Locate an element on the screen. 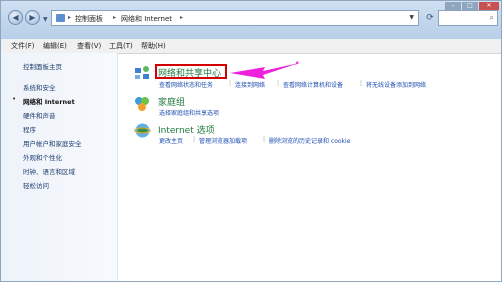 This screenshot has width=502, height=282. refresh-icon: ⟳ is located at coordinates (430, 18).